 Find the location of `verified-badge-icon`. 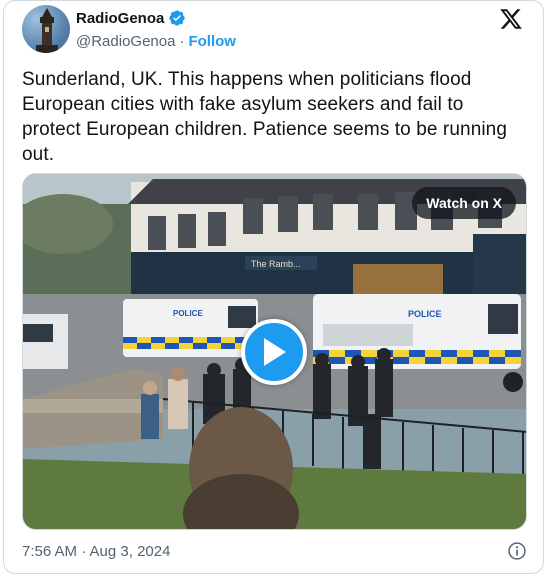

verified-badge-icon is located at coordinates (177, 18).